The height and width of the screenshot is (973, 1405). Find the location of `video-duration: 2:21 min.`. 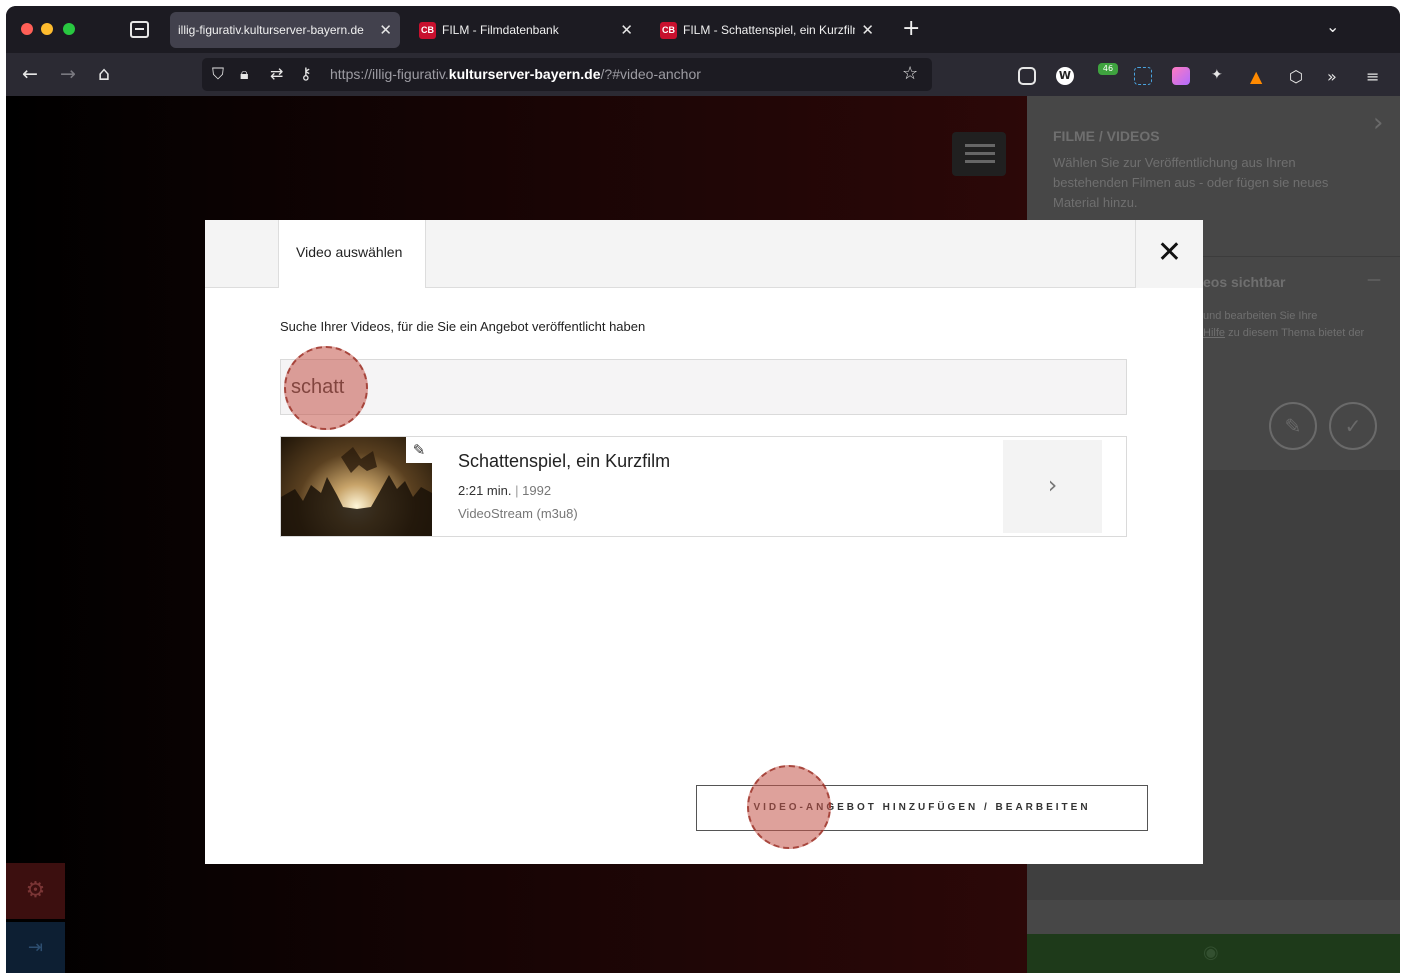

video-duration: 2:21 min. is located at coordinates (485, 490).